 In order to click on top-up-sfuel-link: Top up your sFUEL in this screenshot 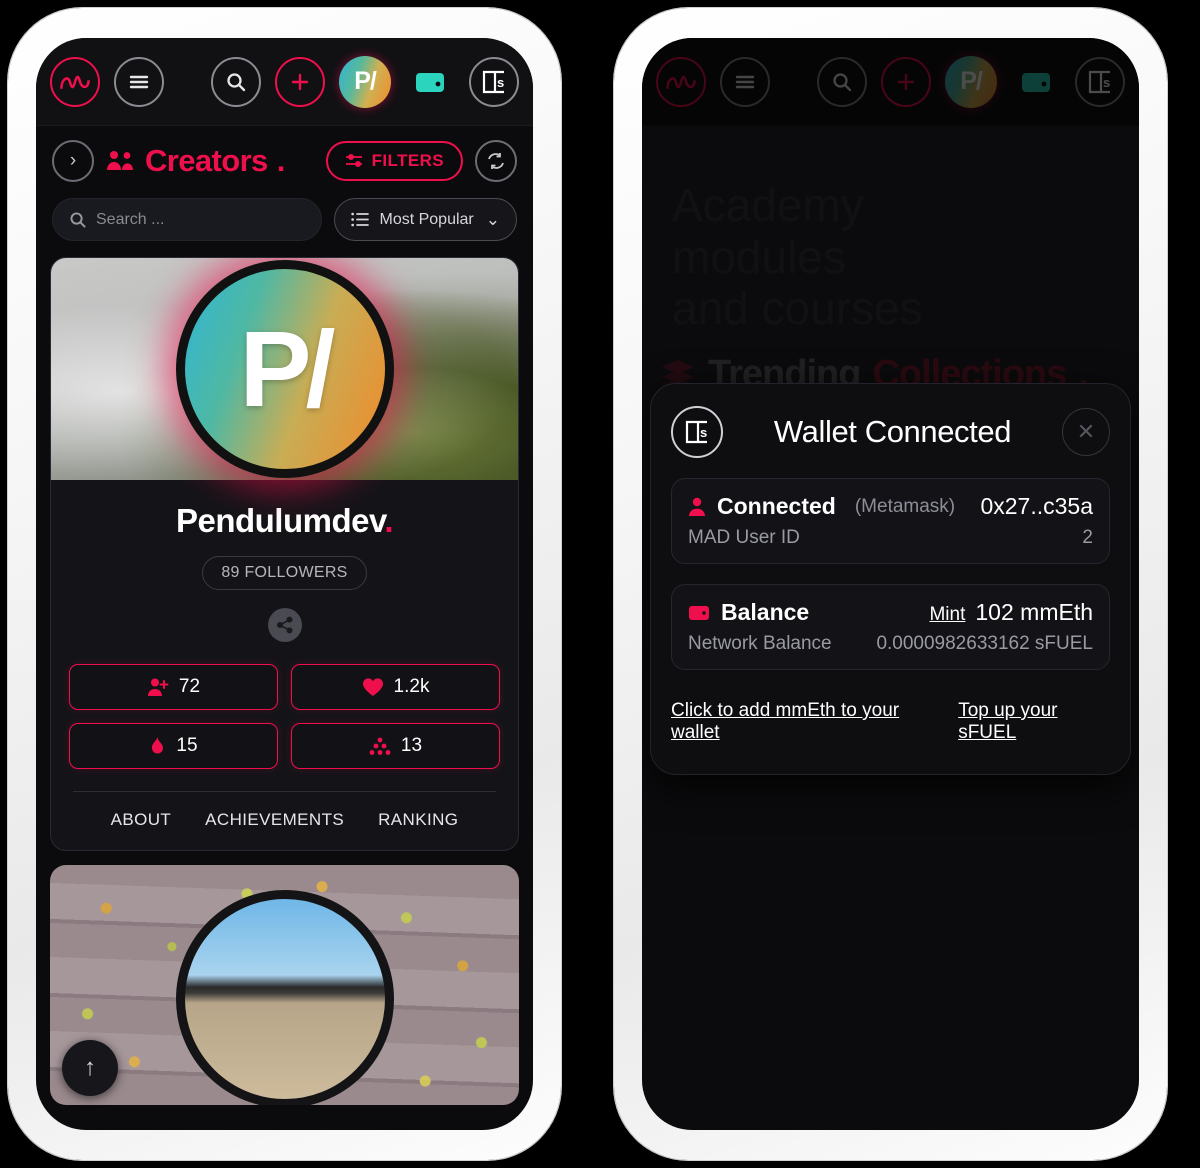, I will do `click(1034, 722)`.